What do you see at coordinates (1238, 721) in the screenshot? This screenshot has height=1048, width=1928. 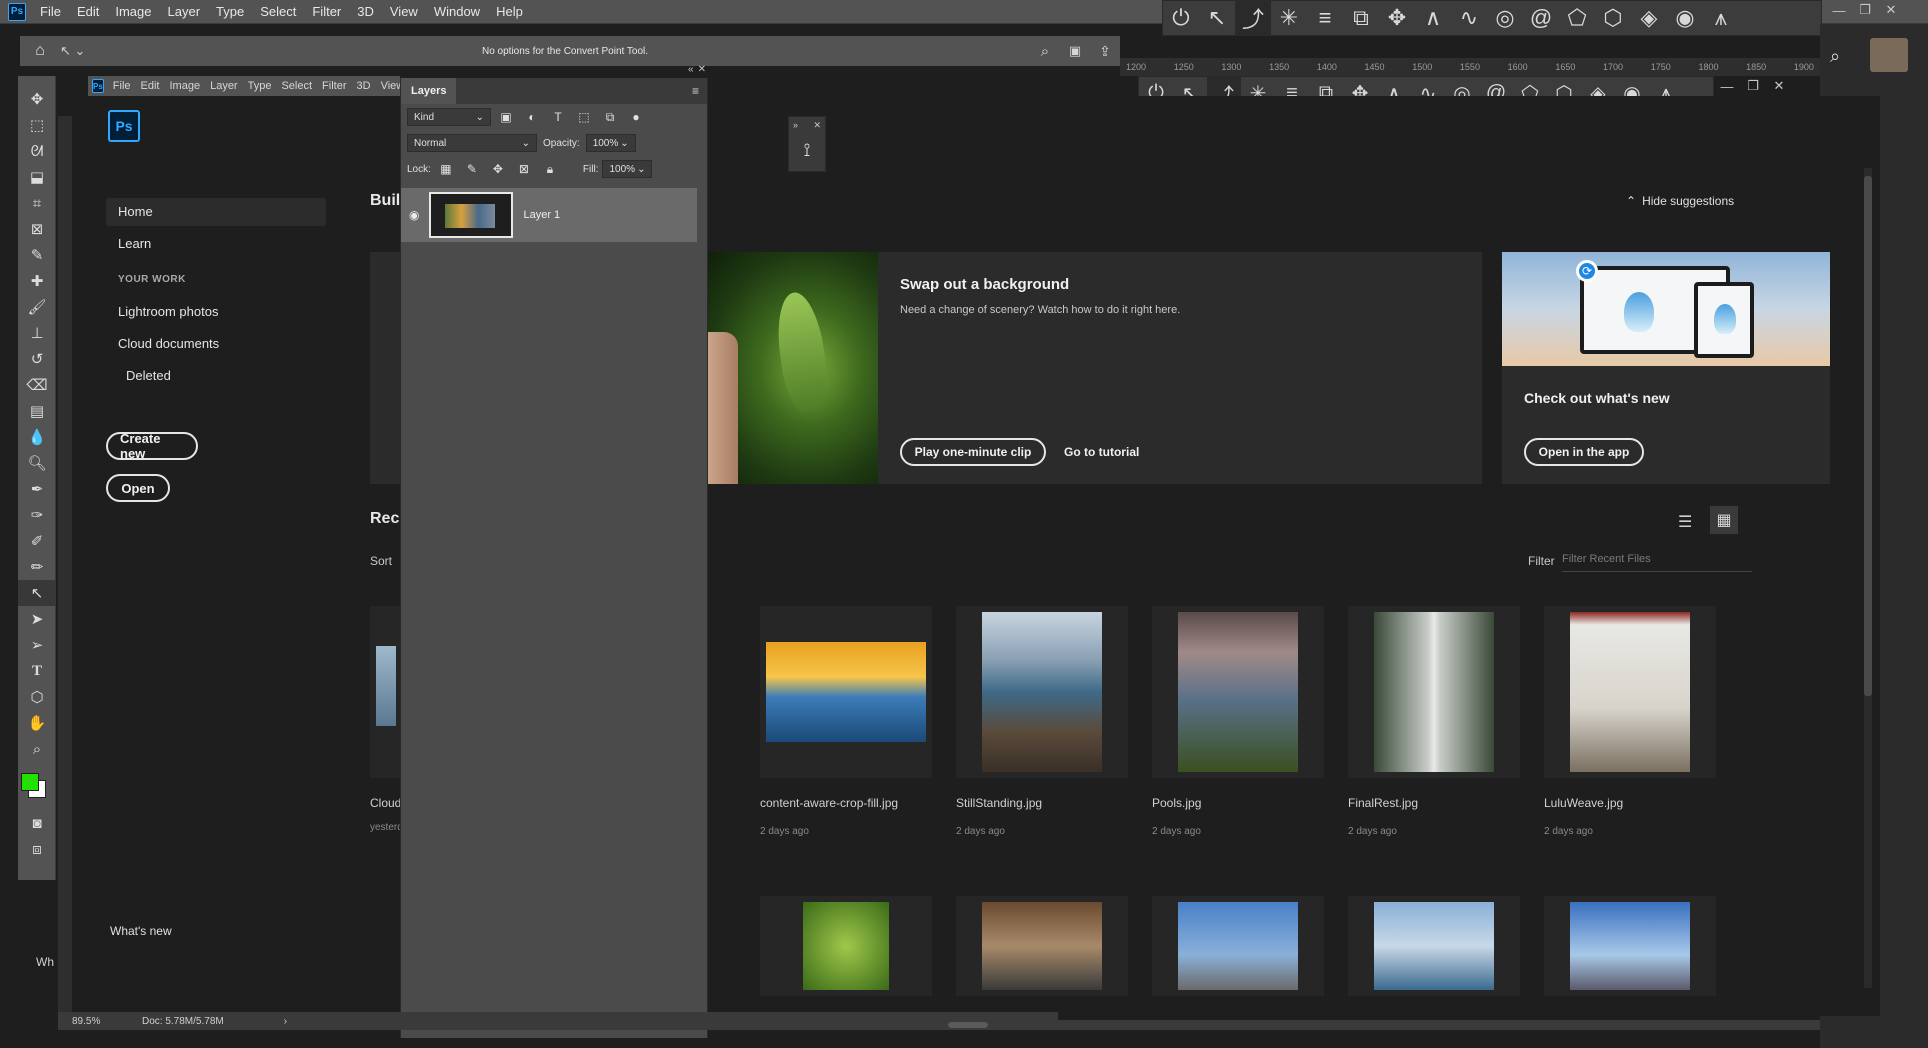 I see `file-card: Pools.jpg 2 days ago` at bounding box center [1238, 721].